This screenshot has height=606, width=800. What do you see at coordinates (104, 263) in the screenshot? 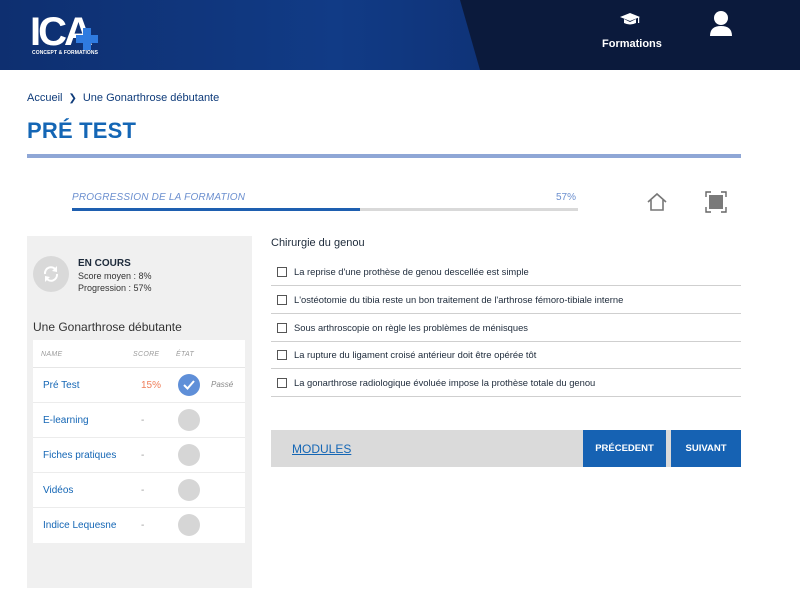
I see `status-title: EN COURS` at bounding box center [104, 263].